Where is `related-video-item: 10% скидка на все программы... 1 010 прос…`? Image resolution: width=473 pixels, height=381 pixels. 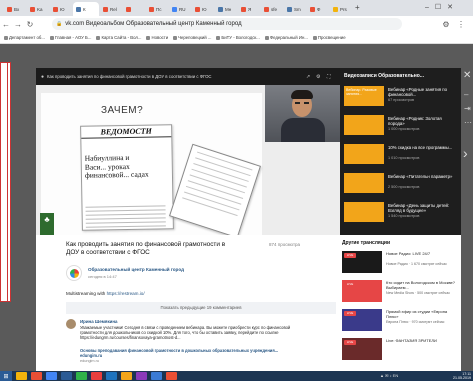 related-video-item: 10% скидка на все программы... 1 010 прос… is located at coordinates (399, 154).